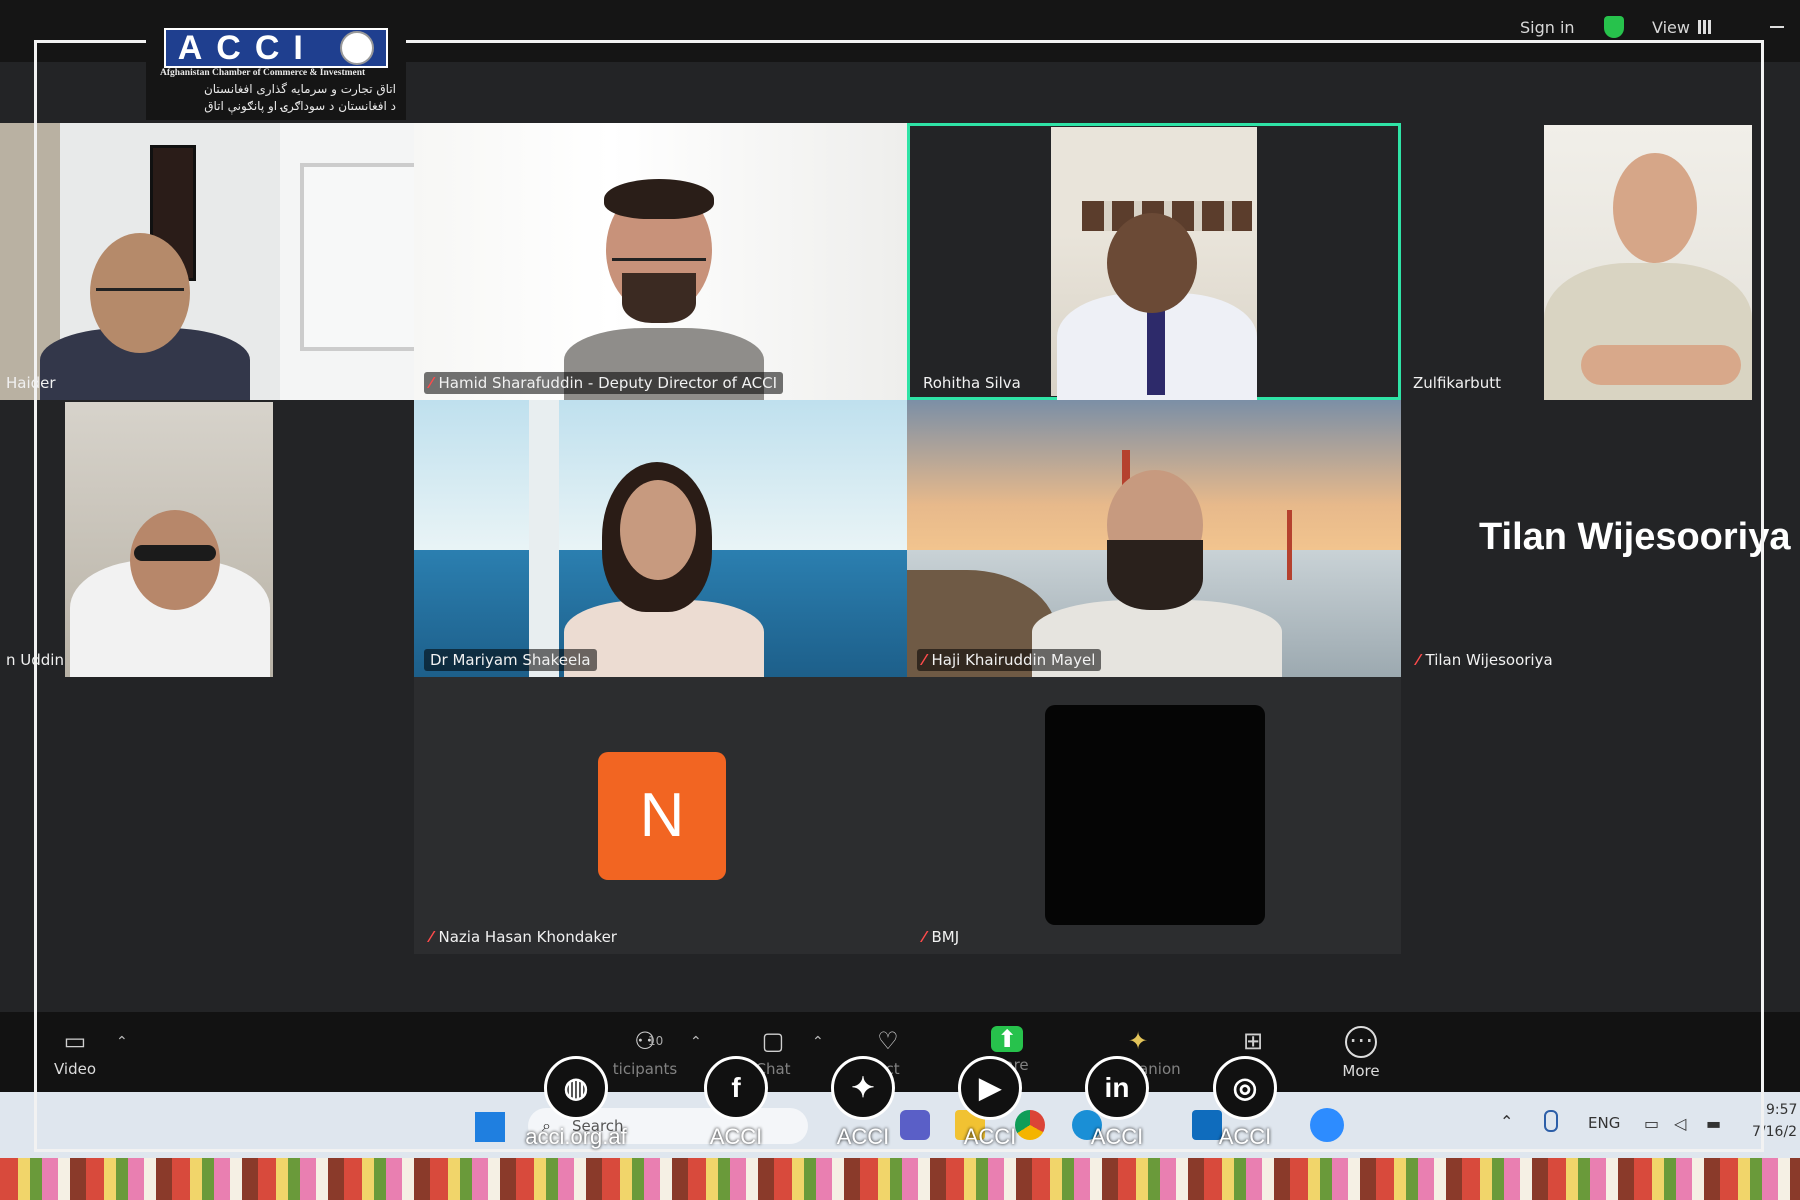  I want to click on logo-dari-subtitle: اتاق تجارت و سرمایه گذاری افغانستان, so click(299, 89).